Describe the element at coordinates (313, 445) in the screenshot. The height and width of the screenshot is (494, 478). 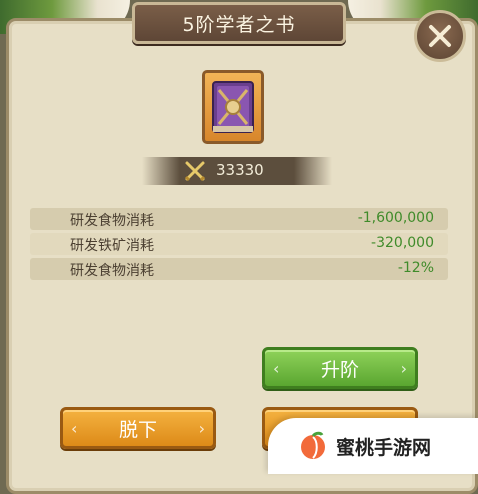
I see `peach-logo-icon` at that location.